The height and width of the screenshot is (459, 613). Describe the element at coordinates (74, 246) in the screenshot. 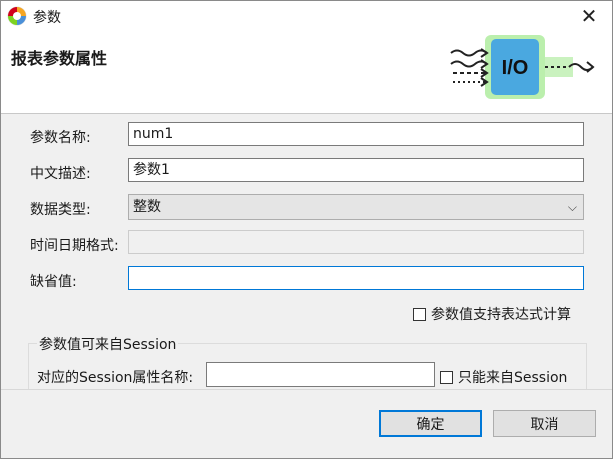

I see `datetime-format-label: 时间日期格式:` at that location.